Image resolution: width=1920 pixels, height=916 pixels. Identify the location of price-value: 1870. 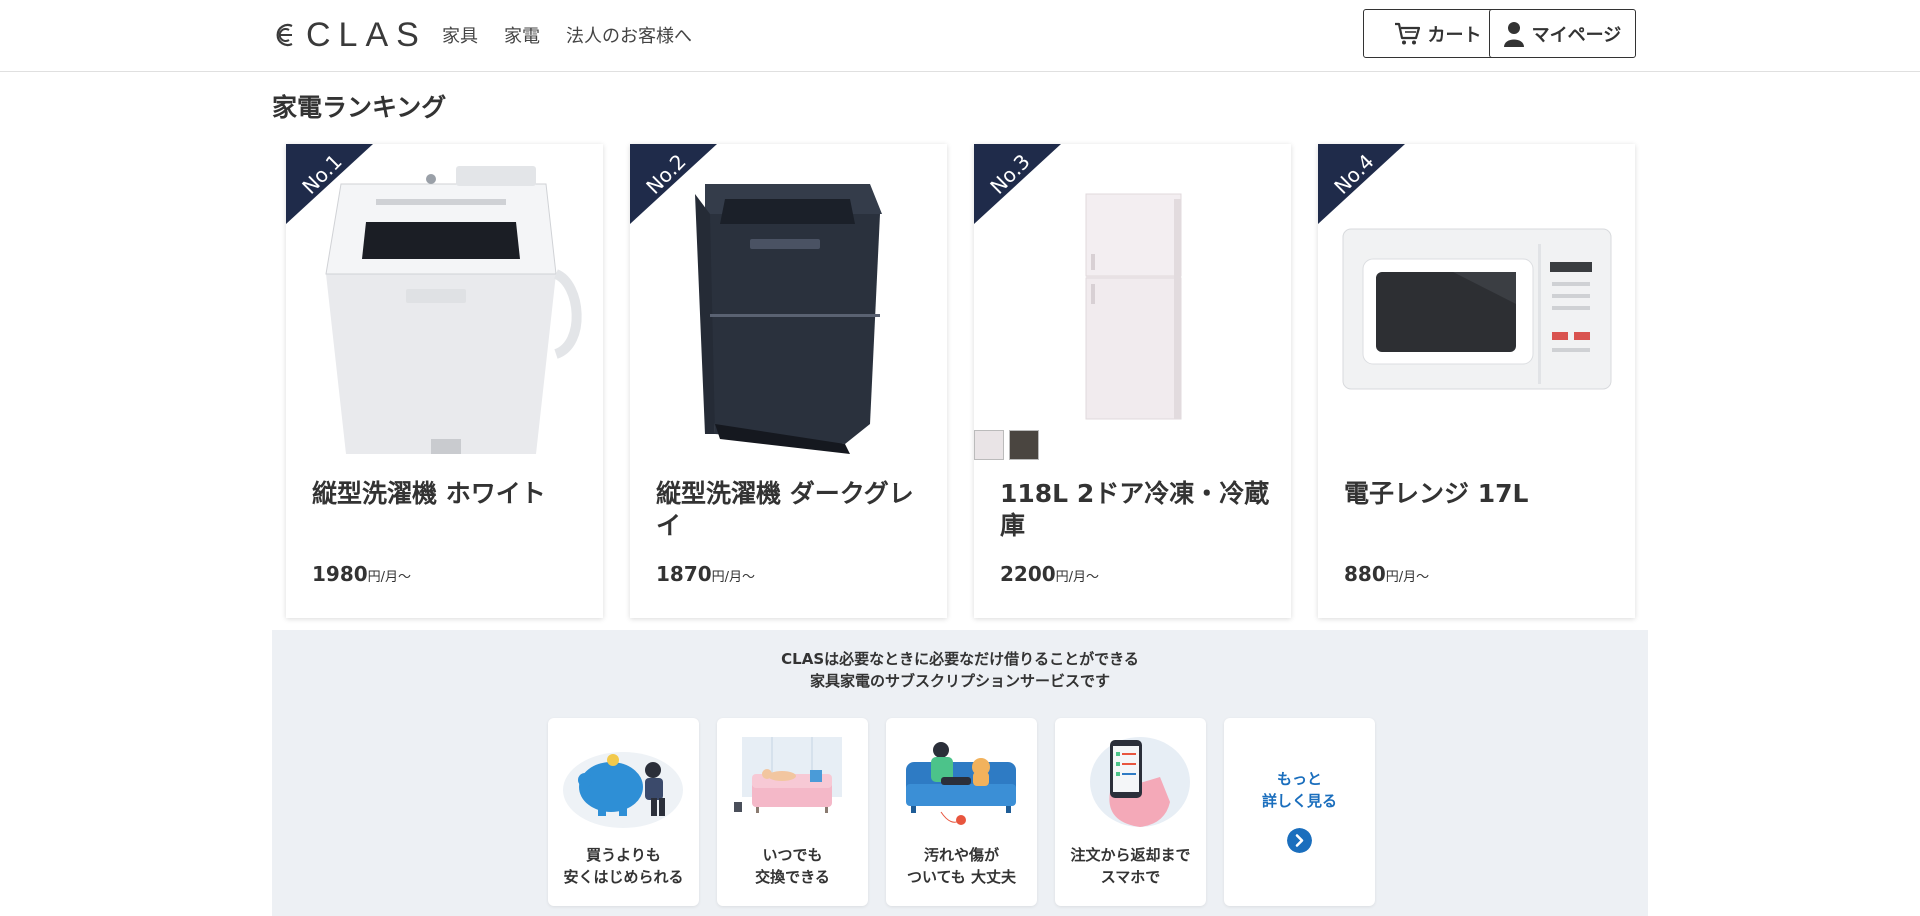
(684, 574).